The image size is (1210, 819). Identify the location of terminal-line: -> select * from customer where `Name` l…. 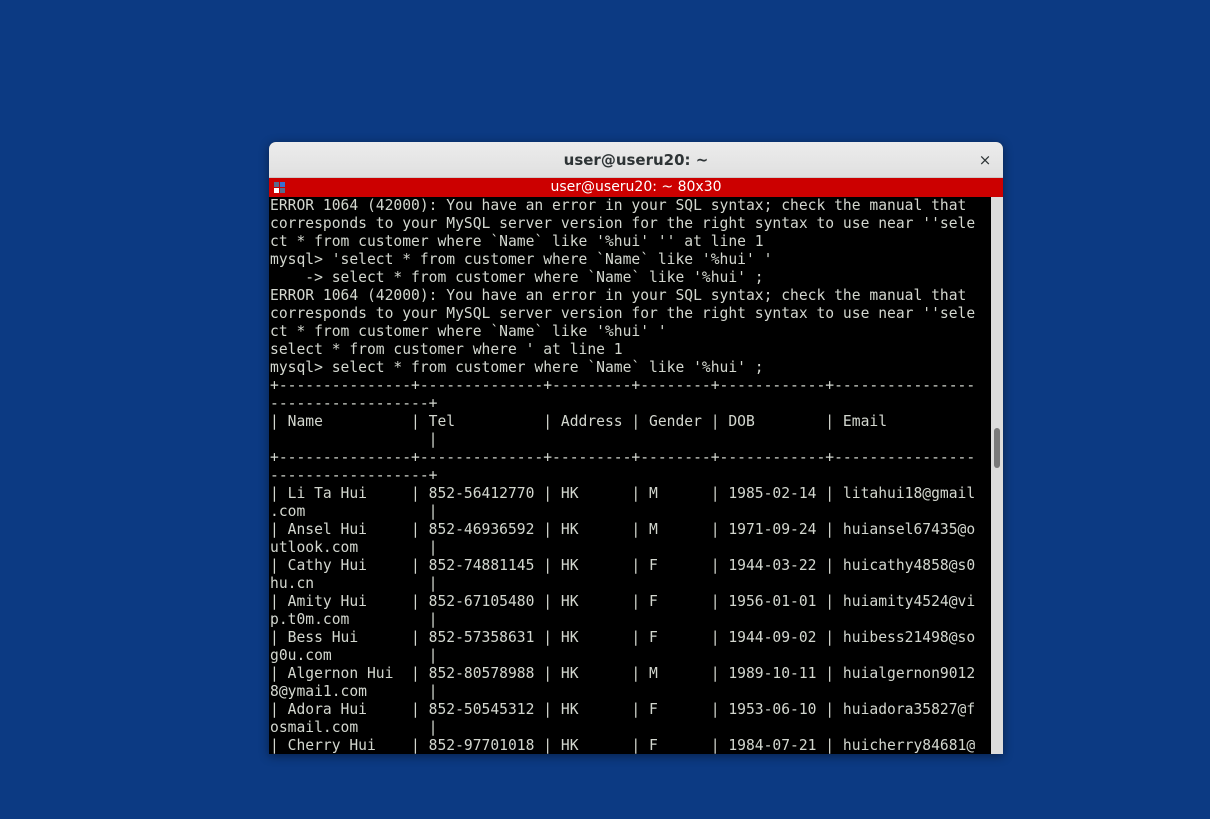
(517, 277).